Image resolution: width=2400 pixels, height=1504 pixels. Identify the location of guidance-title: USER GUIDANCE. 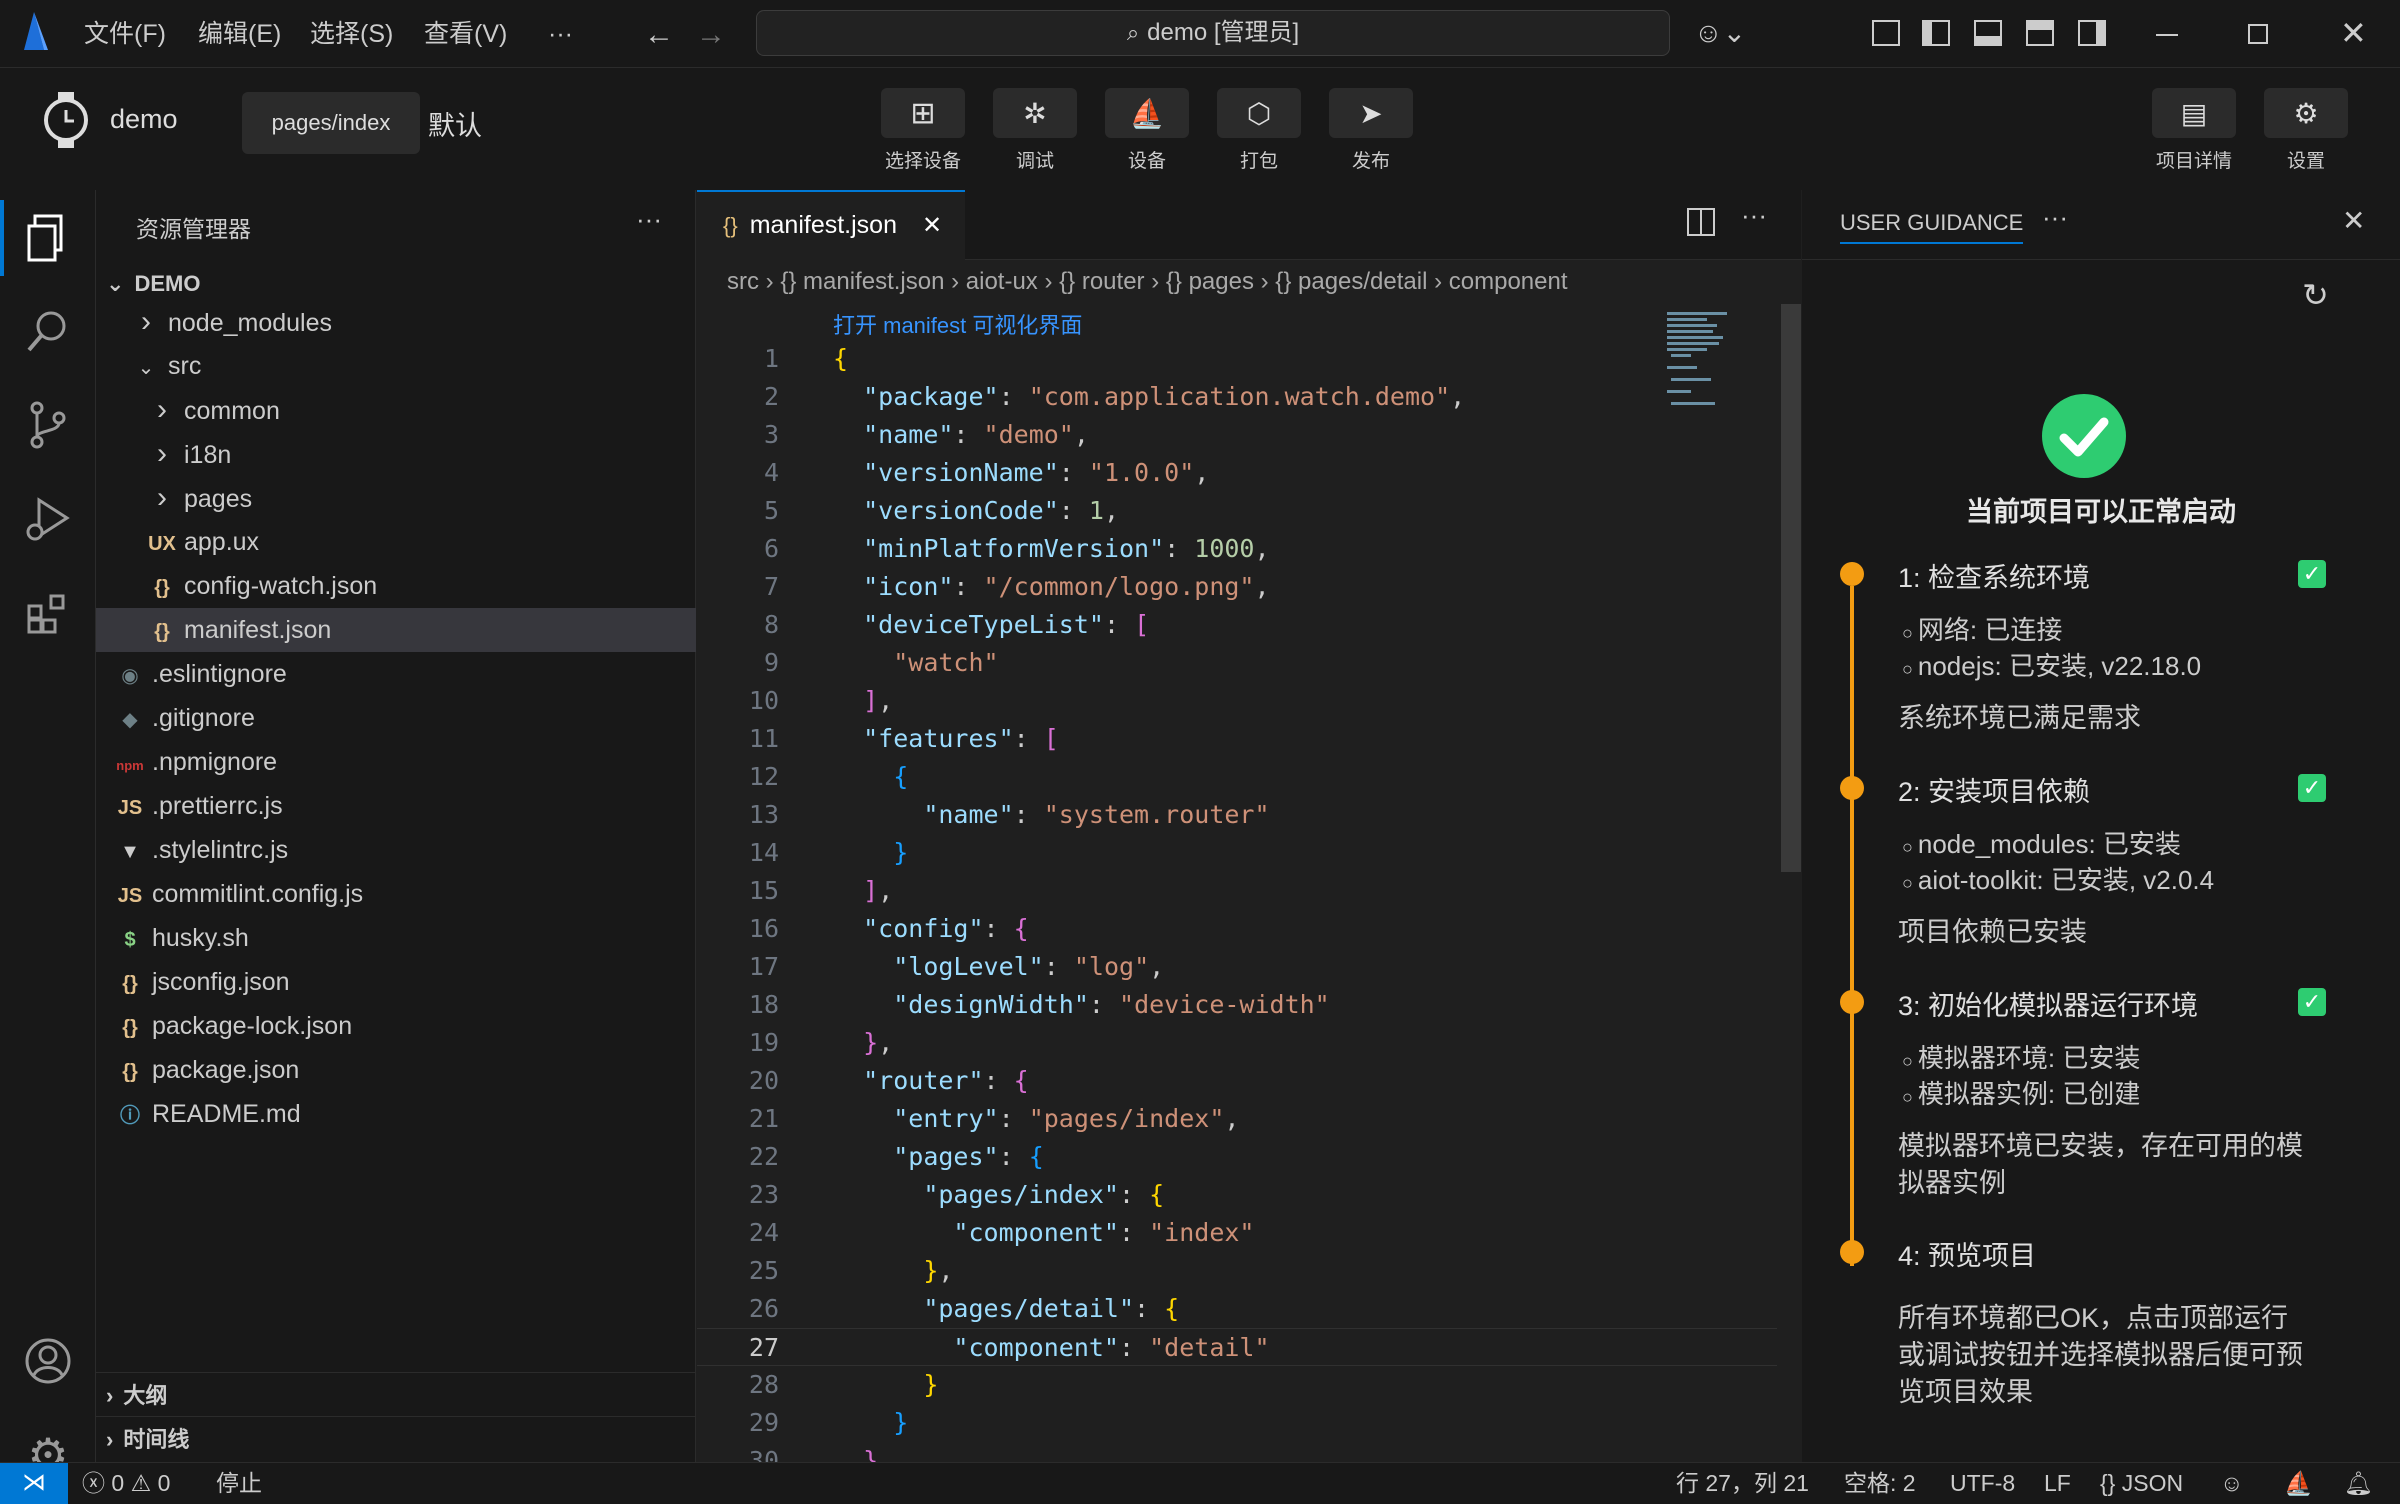
(1932, 227).